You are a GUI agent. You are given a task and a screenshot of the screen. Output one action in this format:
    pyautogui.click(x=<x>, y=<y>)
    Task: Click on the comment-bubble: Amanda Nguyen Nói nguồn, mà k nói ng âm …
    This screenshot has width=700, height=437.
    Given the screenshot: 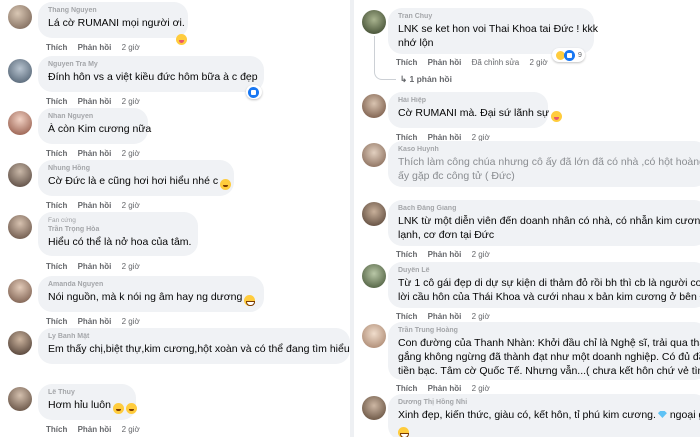 What is the action you would take?
    pyautogui.click(x=151, y=294)
    